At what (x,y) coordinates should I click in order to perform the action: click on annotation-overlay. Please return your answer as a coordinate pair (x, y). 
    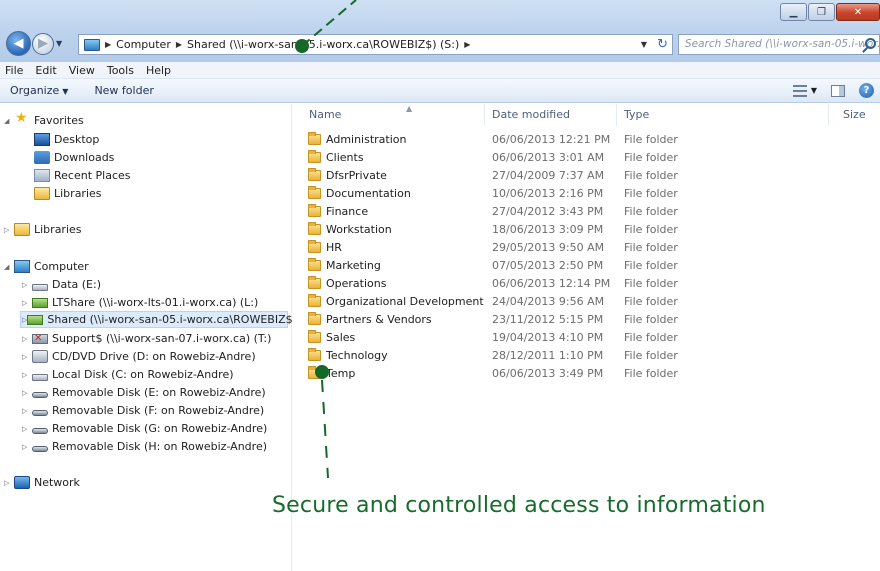
    Looking at the image, I should click on (329, 239).